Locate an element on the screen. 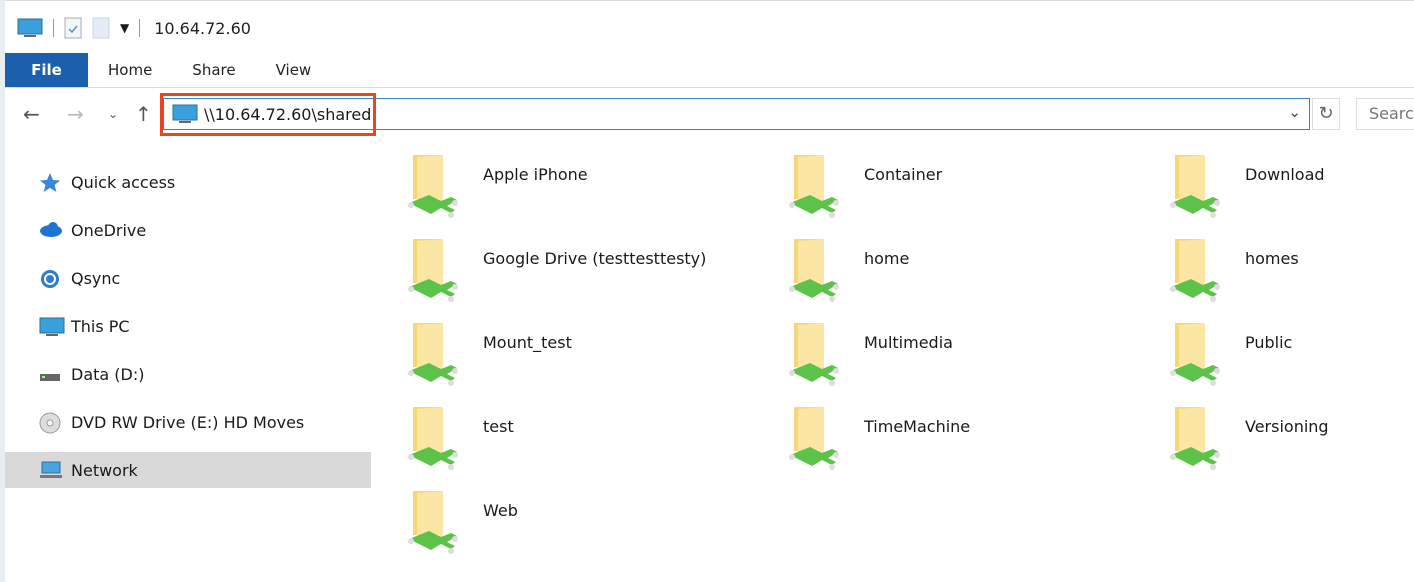  search-input: Search is located at coordinates (1385, 114).